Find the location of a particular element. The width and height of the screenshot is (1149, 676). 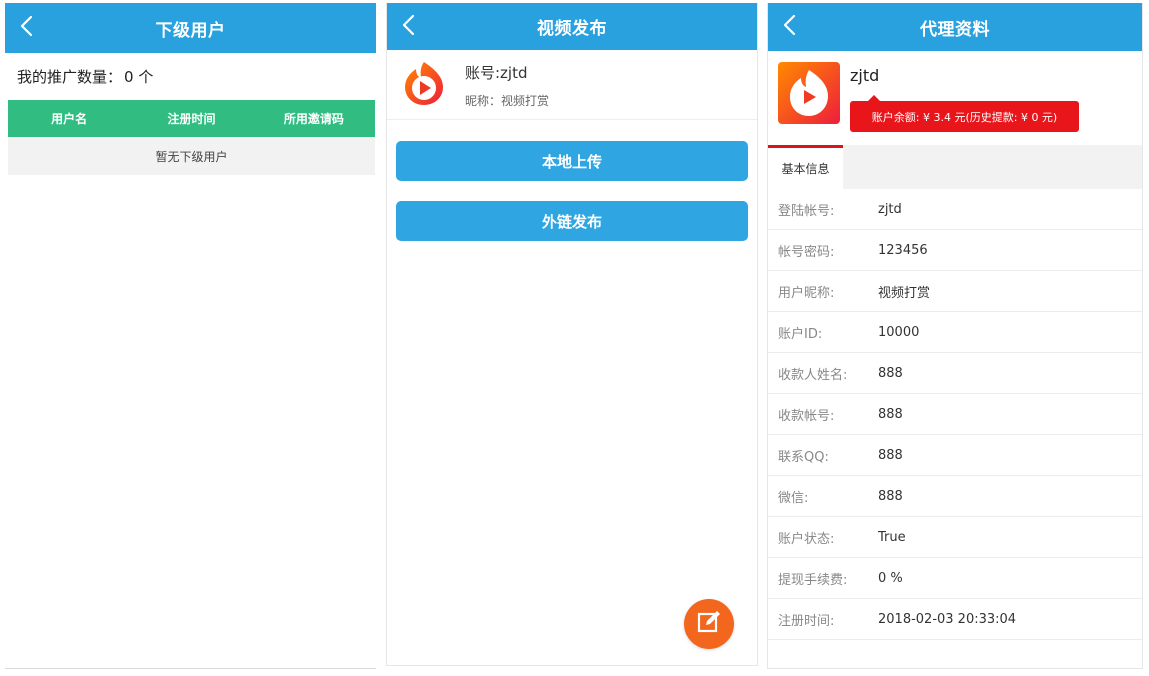

profile-summary: zjtd 账户余额: ¥ 3.4 元(历史提款: ¥ 0 元) is located at coordinates (955, 98).